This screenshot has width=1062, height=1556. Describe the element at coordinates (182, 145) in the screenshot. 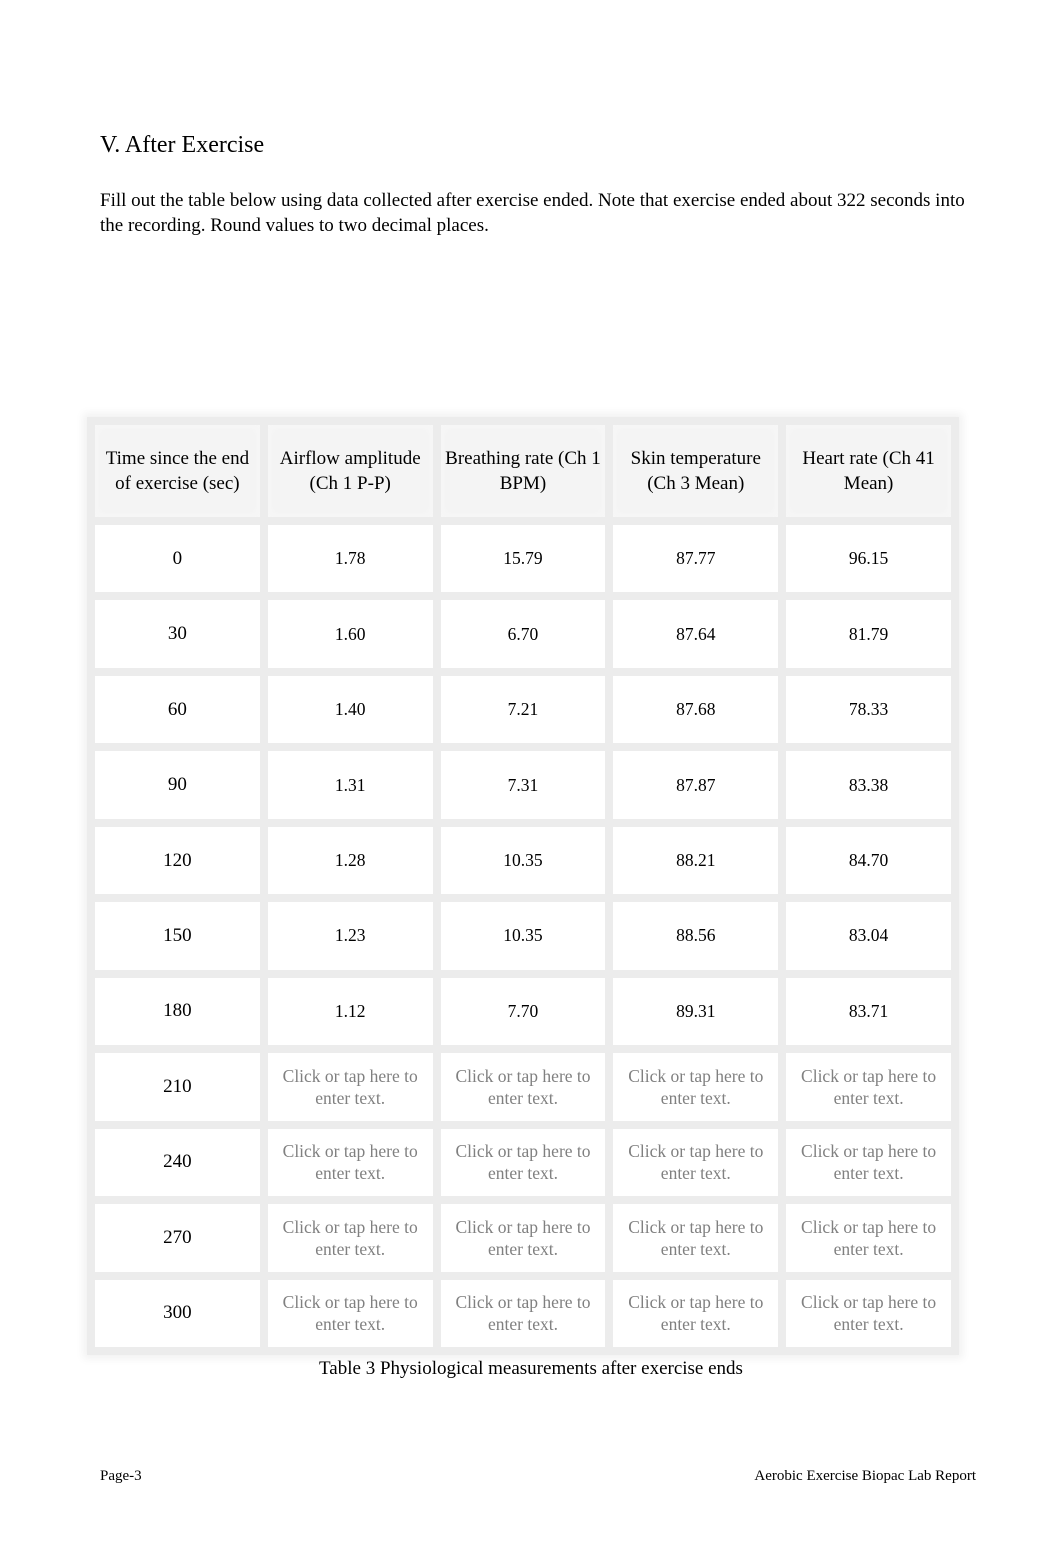

I see `section-heading: V. After Exercise` at that location.